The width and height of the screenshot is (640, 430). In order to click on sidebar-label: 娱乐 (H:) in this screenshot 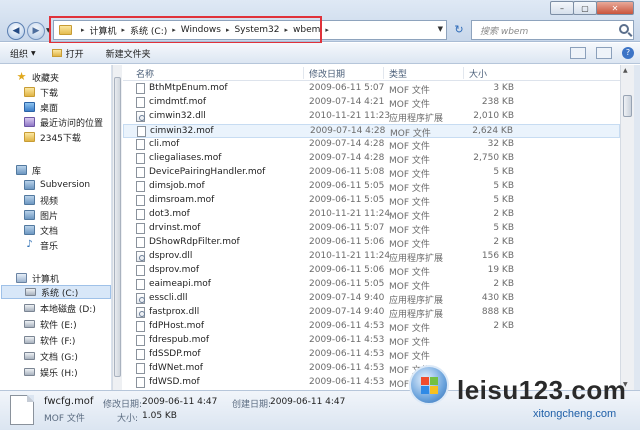, I will do `click(59, 373)`.